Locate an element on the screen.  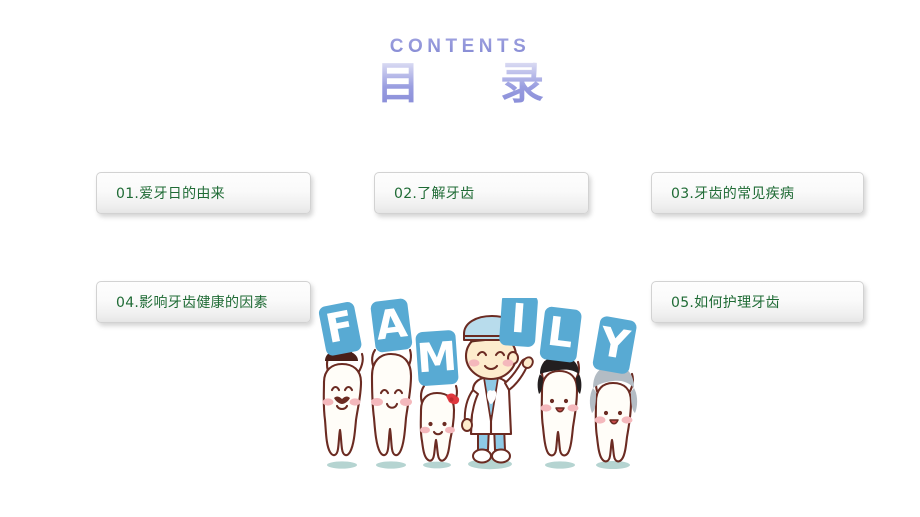
letter-card-M: M is located at coordinates (437, 358).